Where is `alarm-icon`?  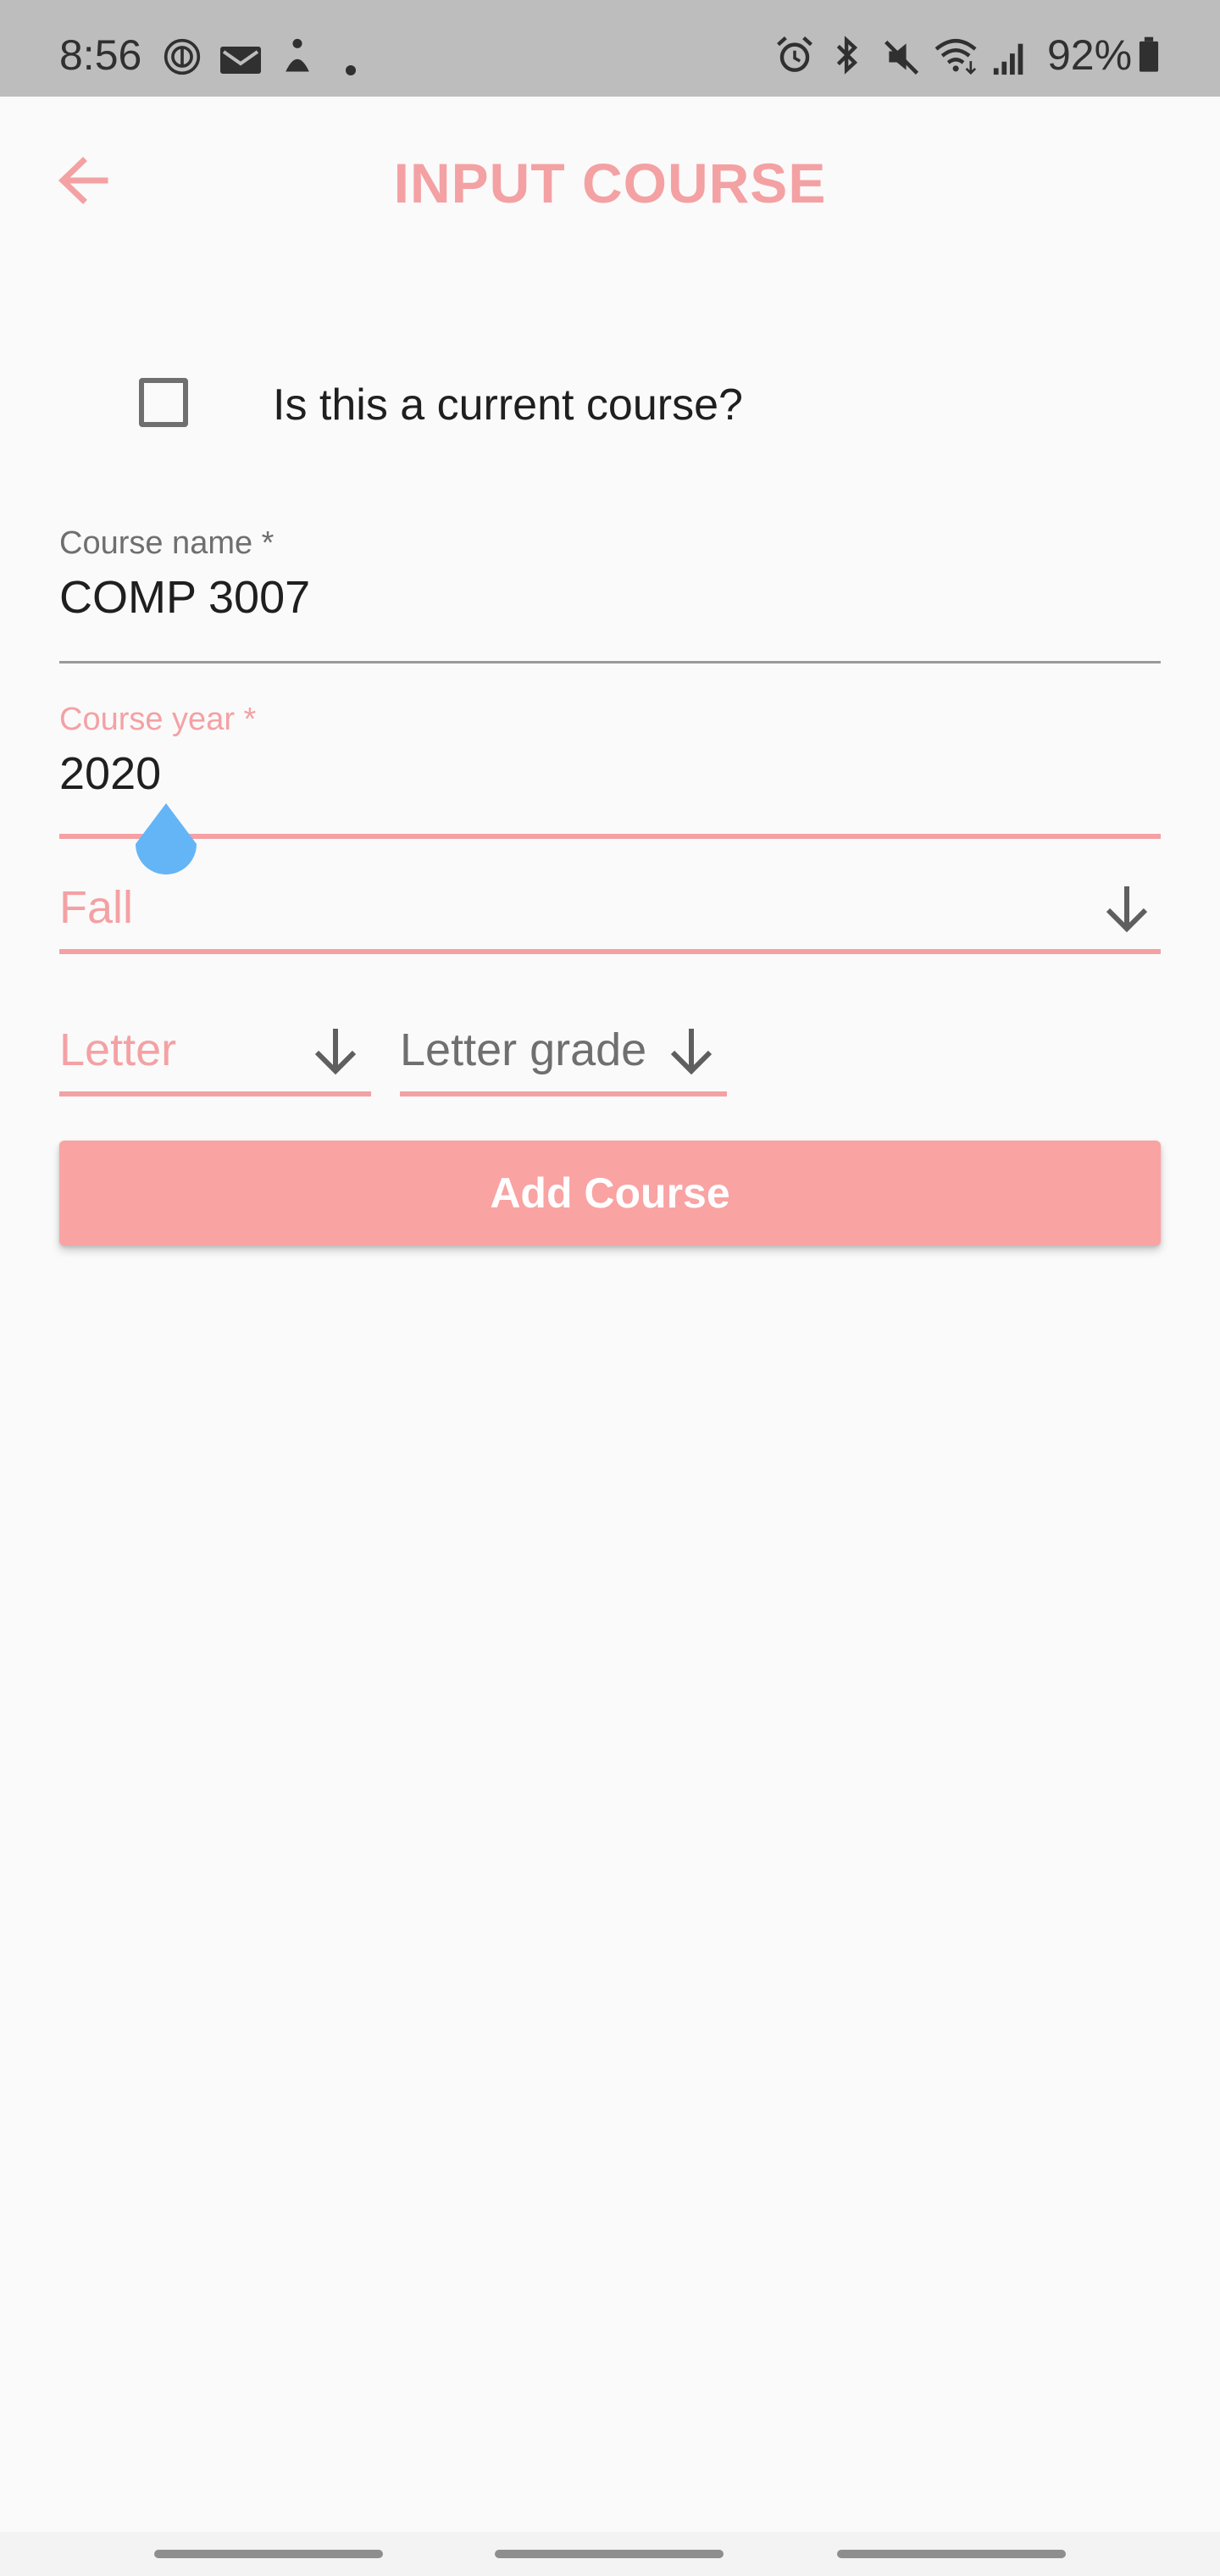 alarm-icon is located at coordinates (794, 54).